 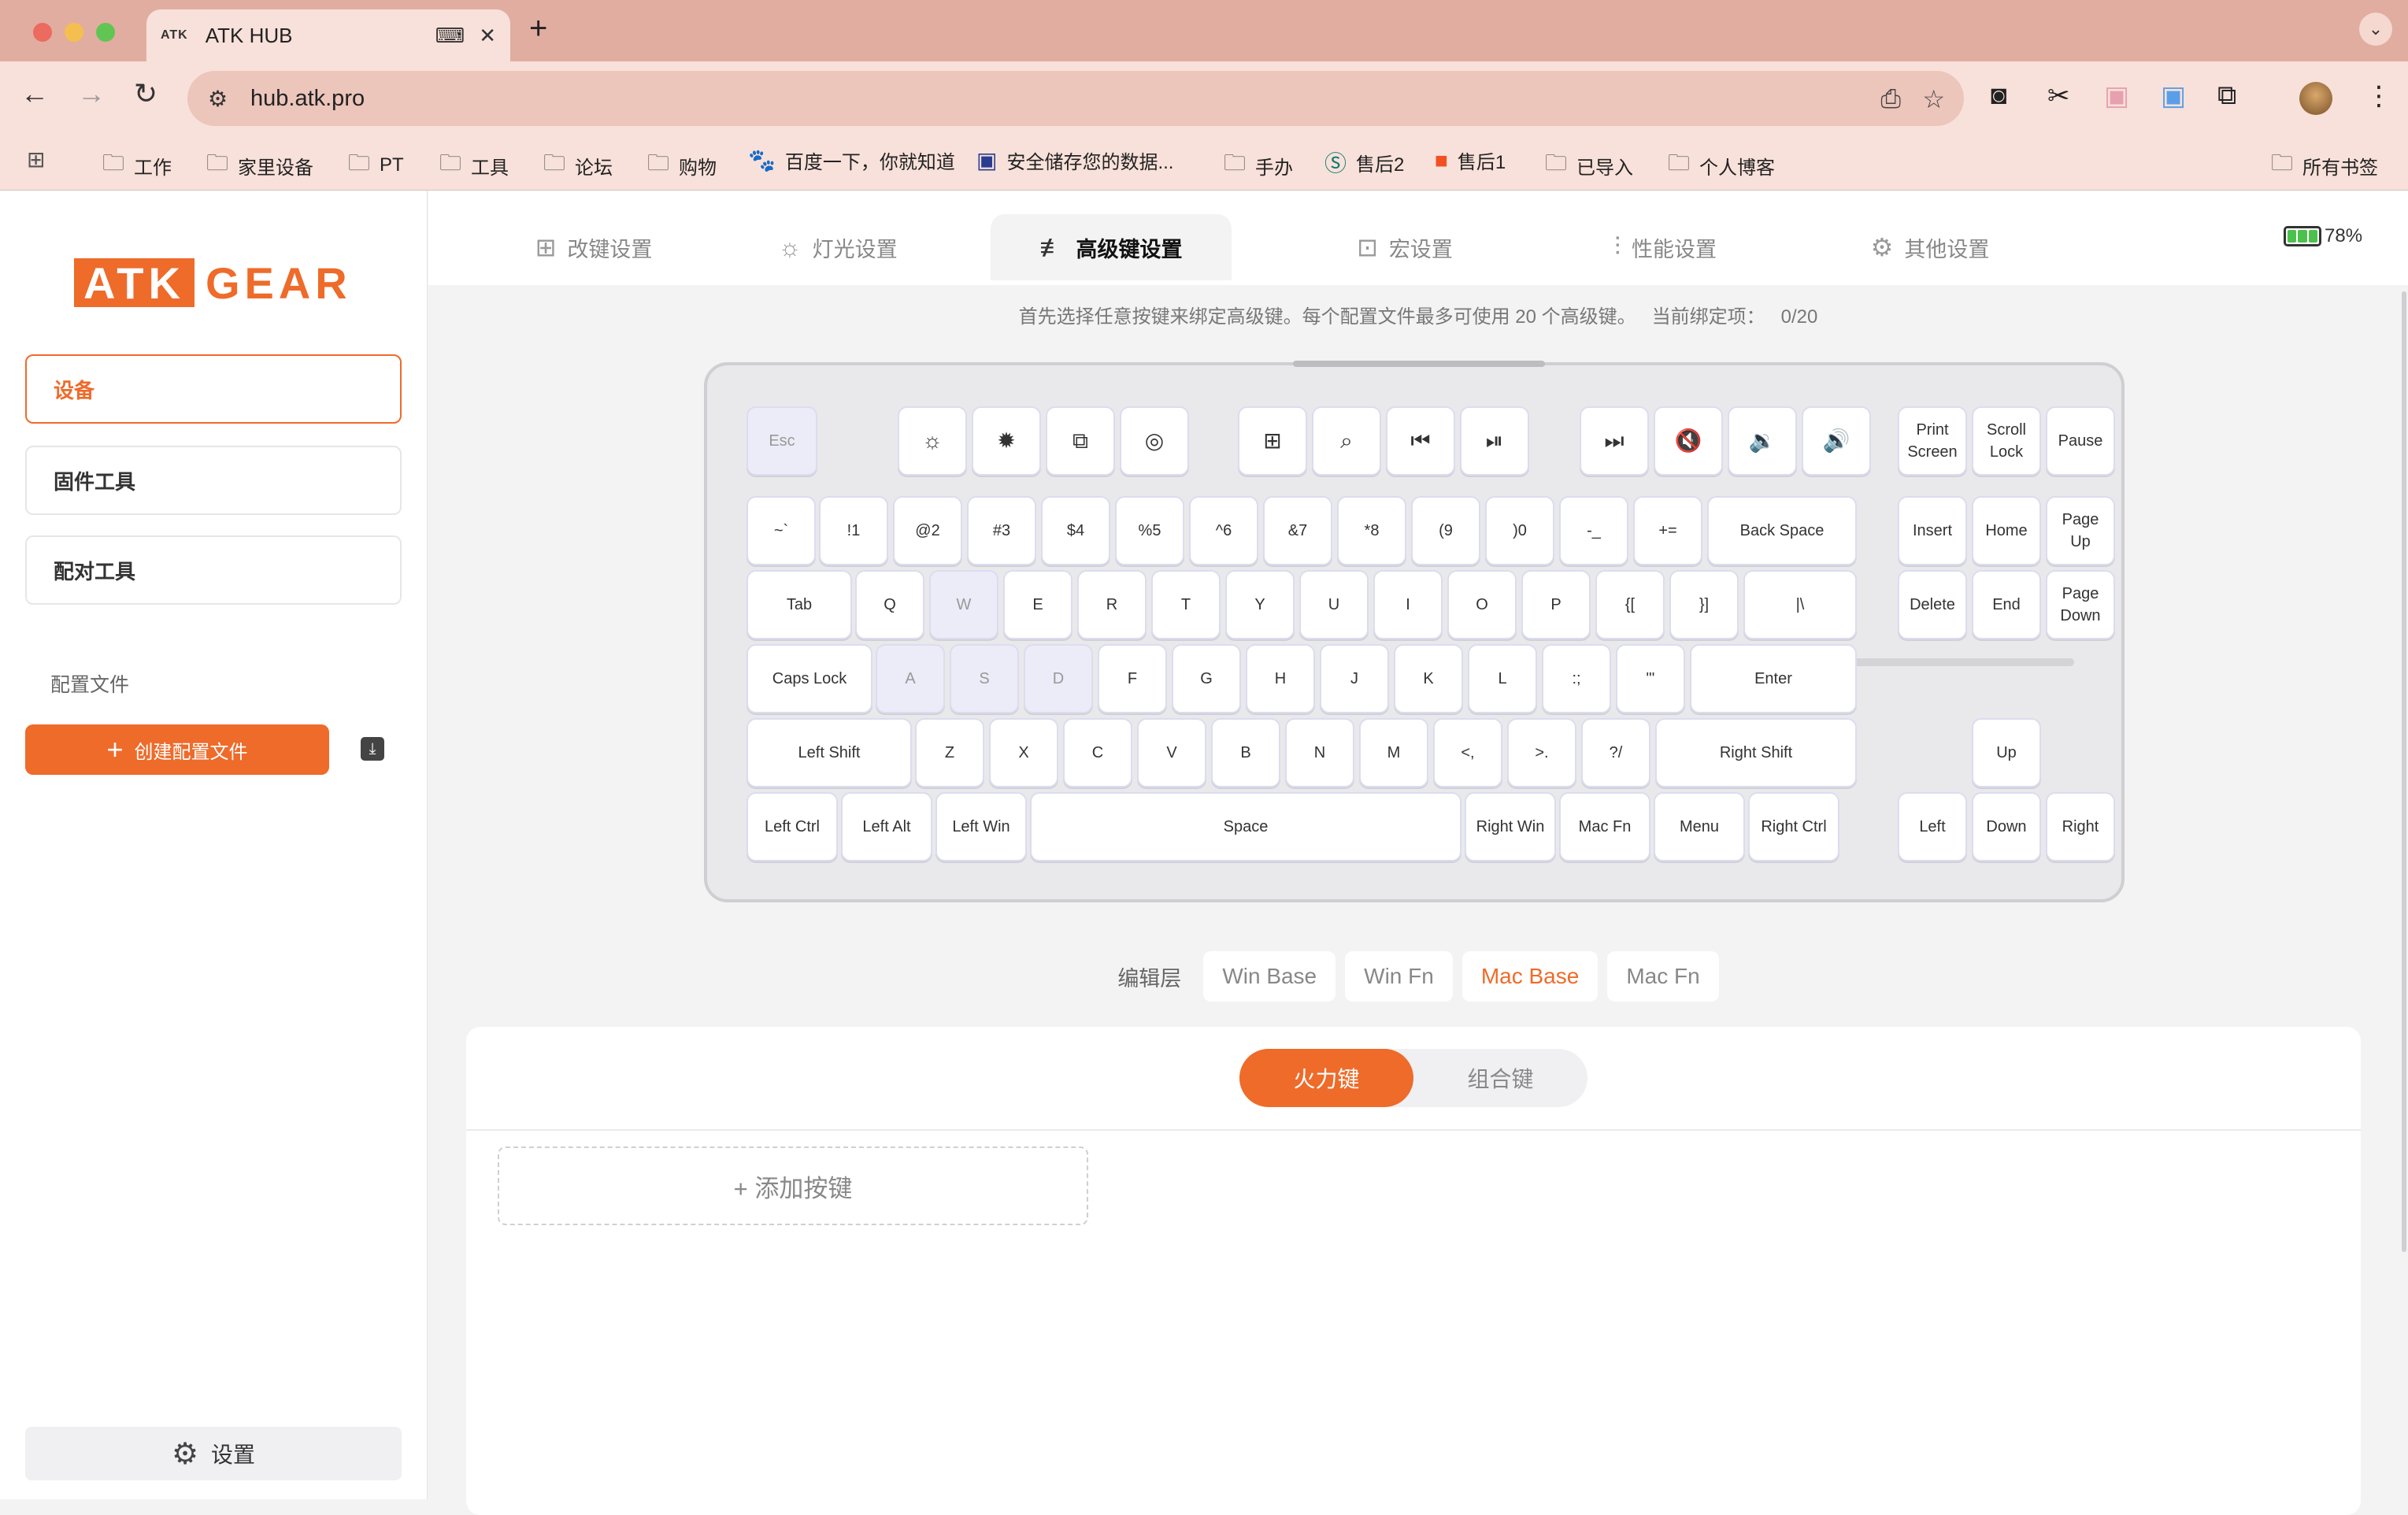 I want to click on key-3: #3, so click(x=1002, y=531).